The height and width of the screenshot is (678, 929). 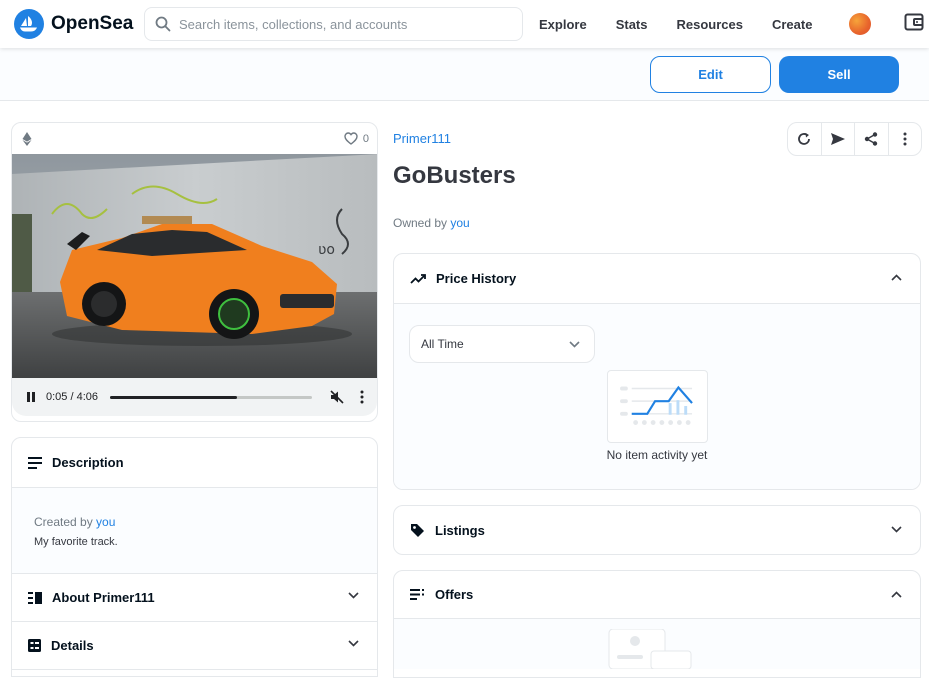 I want to click on profile-avatar, so click(x=860, y=24).